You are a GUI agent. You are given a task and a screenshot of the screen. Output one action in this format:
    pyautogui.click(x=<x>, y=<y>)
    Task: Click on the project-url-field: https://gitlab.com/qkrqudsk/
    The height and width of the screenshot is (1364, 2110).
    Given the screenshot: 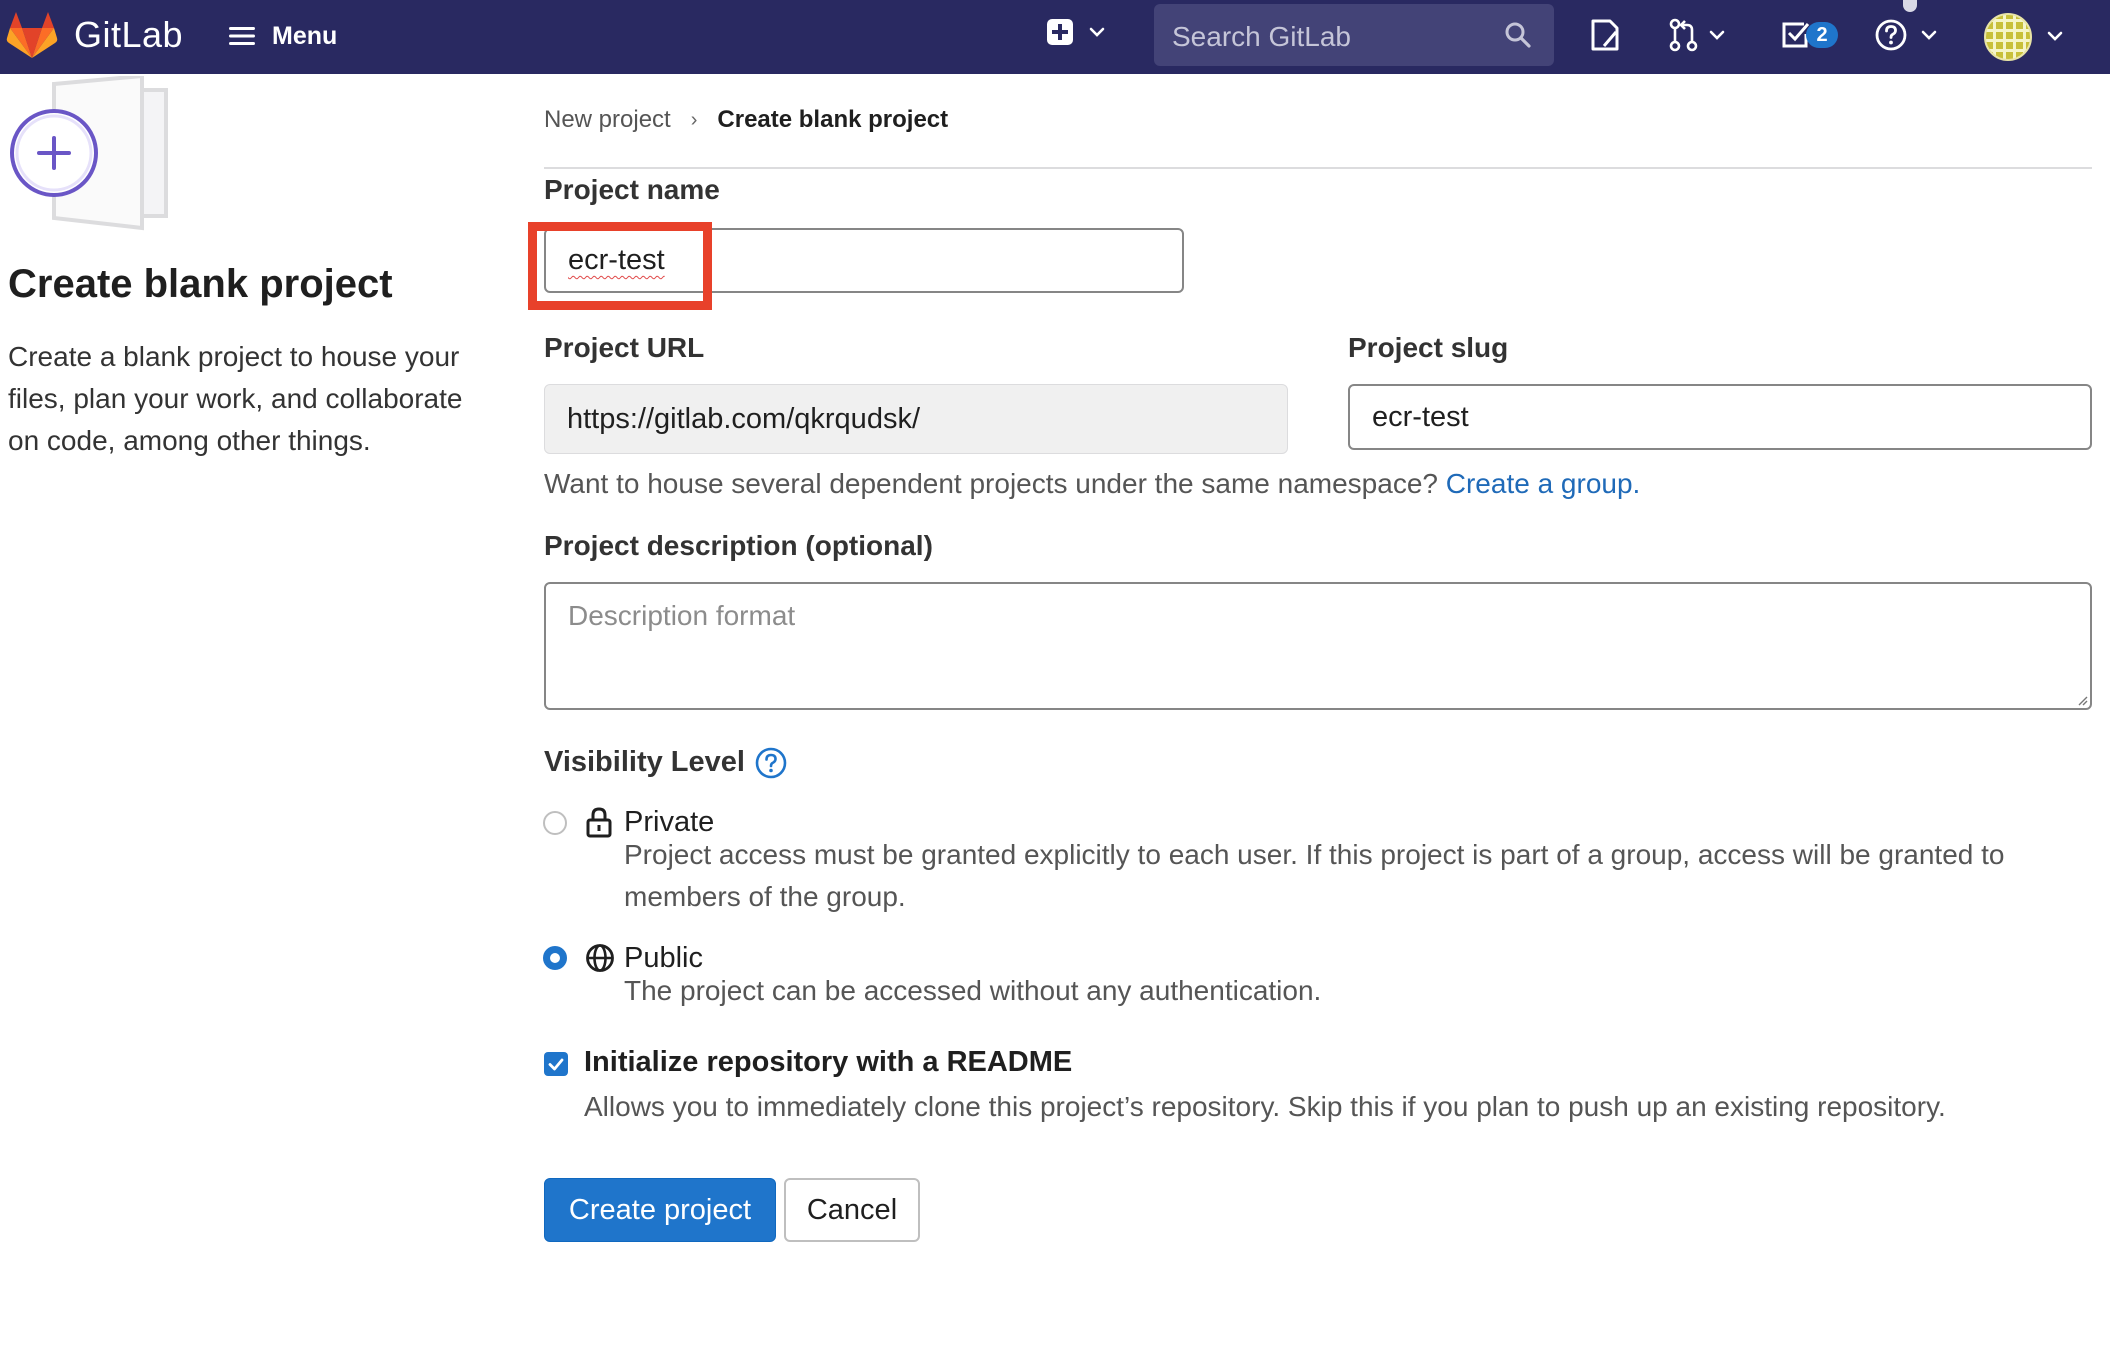 What is the action you would take?
    pyautogui.click(x=916, y=419)
    